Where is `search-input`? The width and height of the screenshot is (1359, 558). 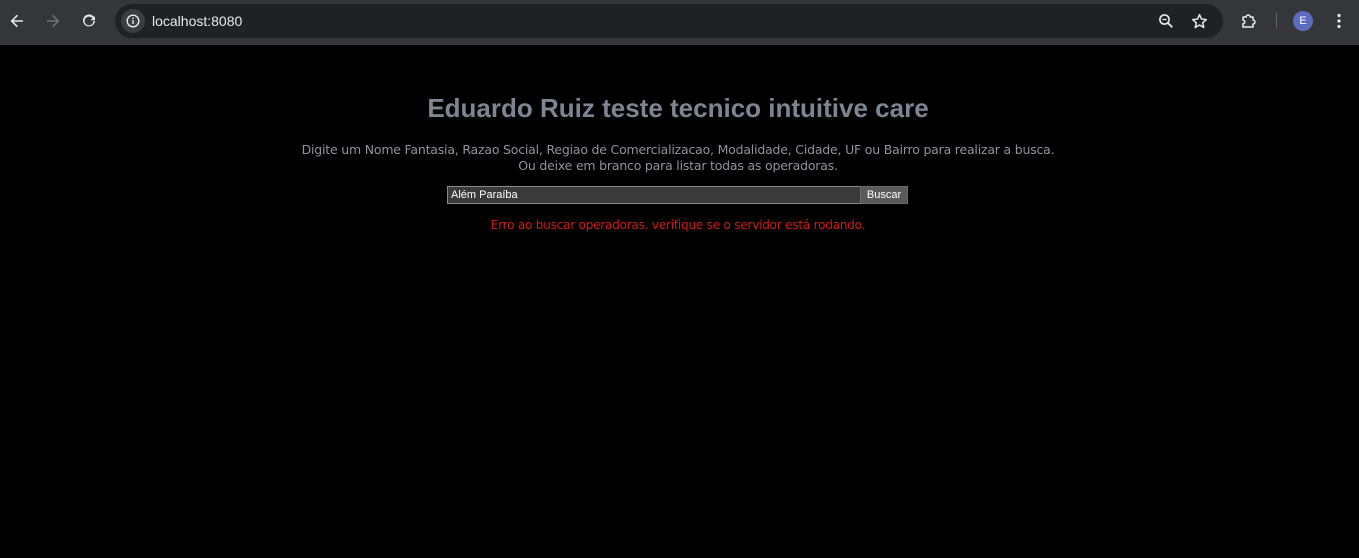 search-input is located at coordinates (654, 195).